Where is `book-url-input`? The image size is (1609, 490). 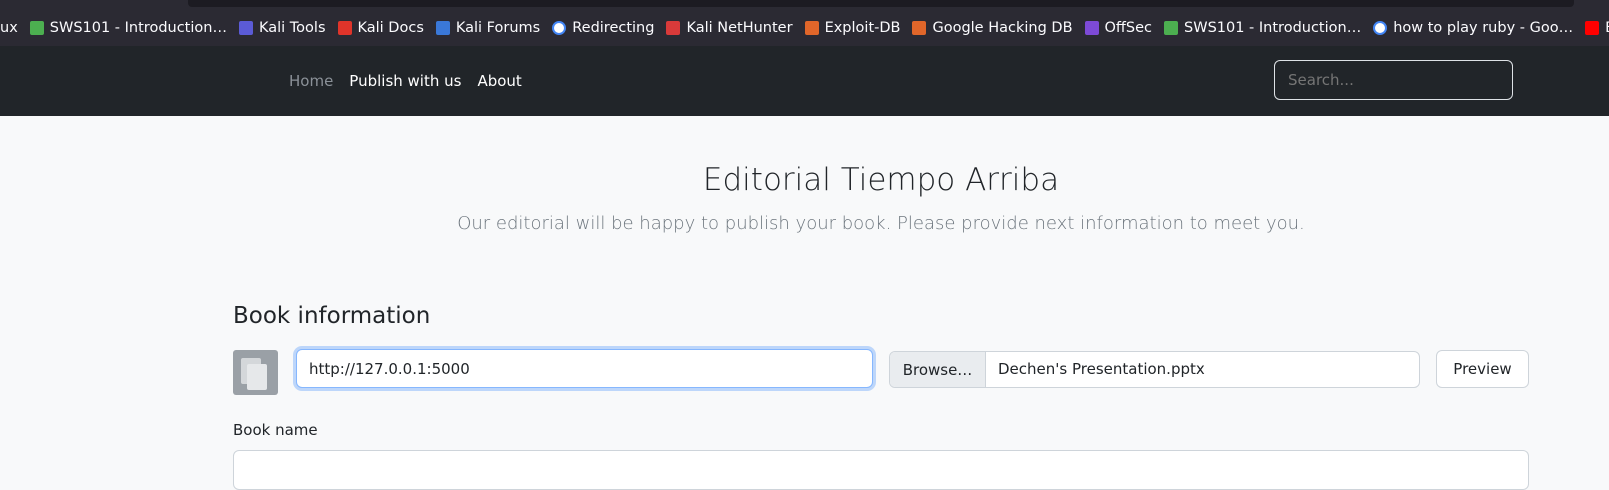
book-url-input is located at coordinates (584, 368).